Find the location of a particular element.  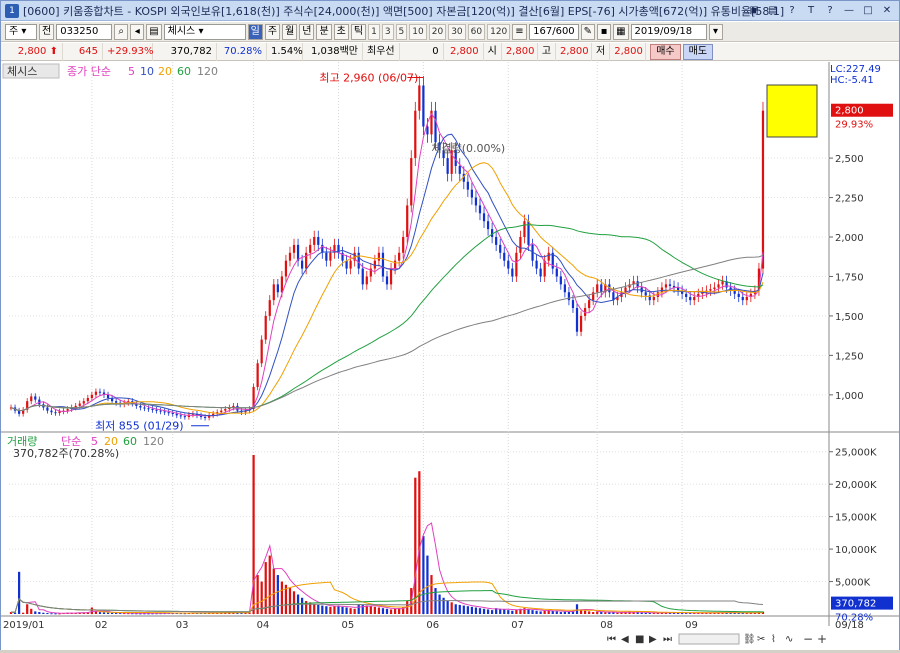

lc-label: LC:227.49 is located at coordinates (855, 69).